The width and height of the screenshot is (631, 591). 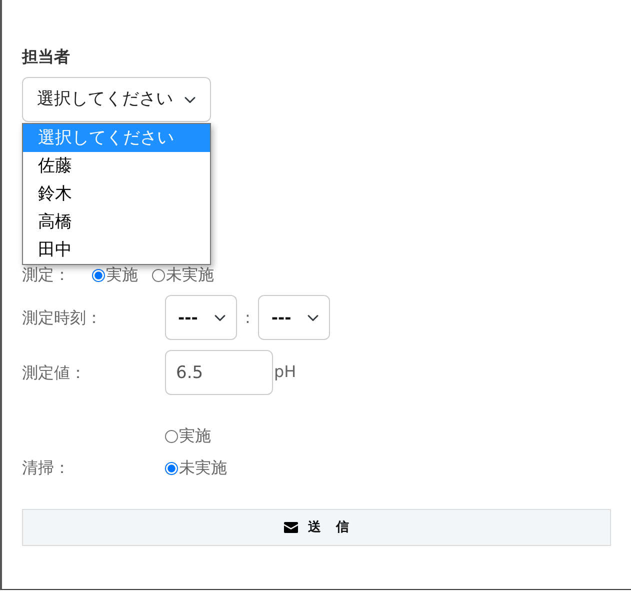 I want to click on field-label: 測定時刻：, so click(x=62, y=317).